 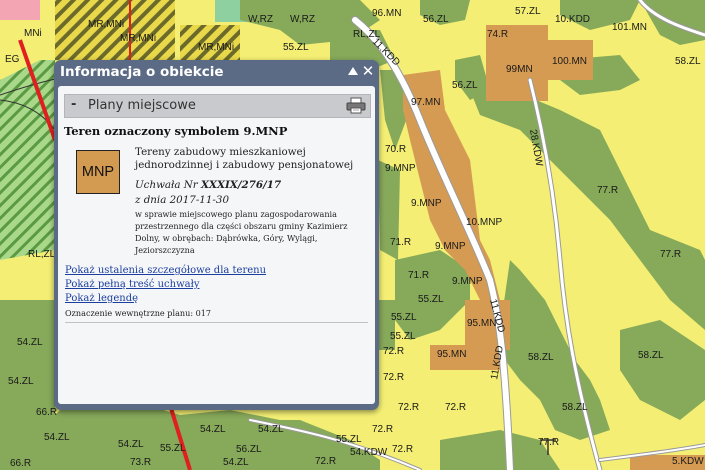 What do you see at coordinates (572, 19) in the screenshot?
I see `map-label: 10.KDD` at bounding box center [572, 19].